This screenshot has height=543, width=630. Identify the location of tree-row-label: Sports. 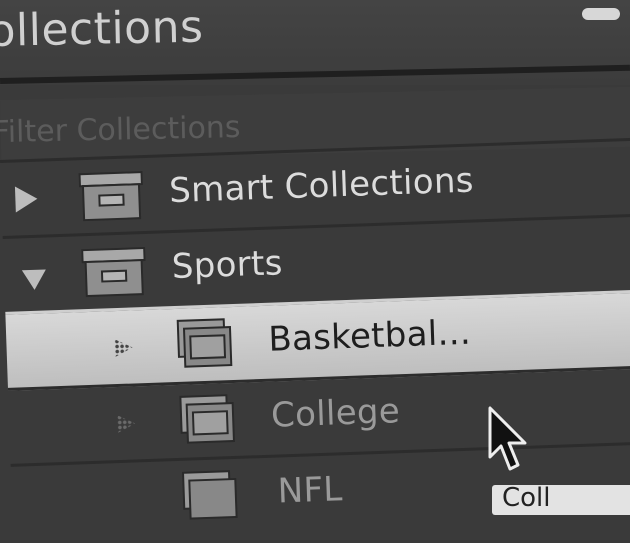
(227, 265).